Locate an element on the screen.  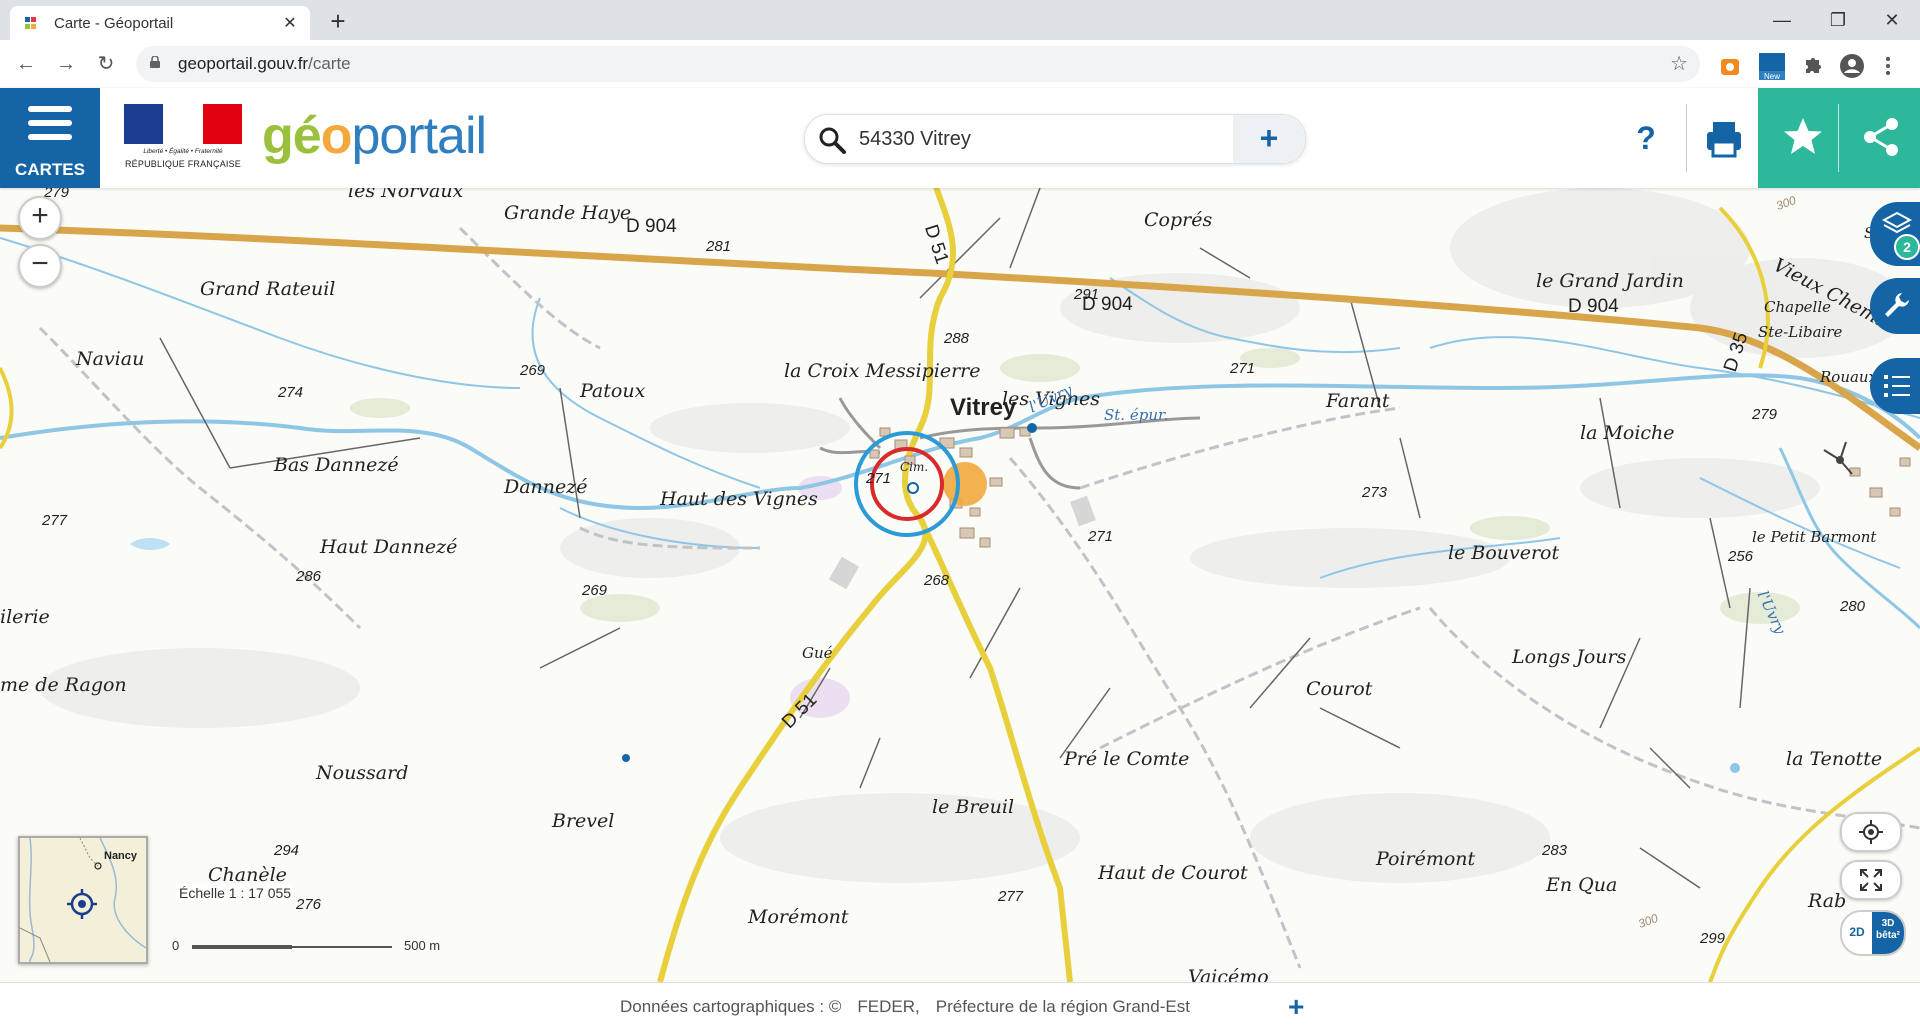
place-label: Gué is located at coordinates (817, 653).